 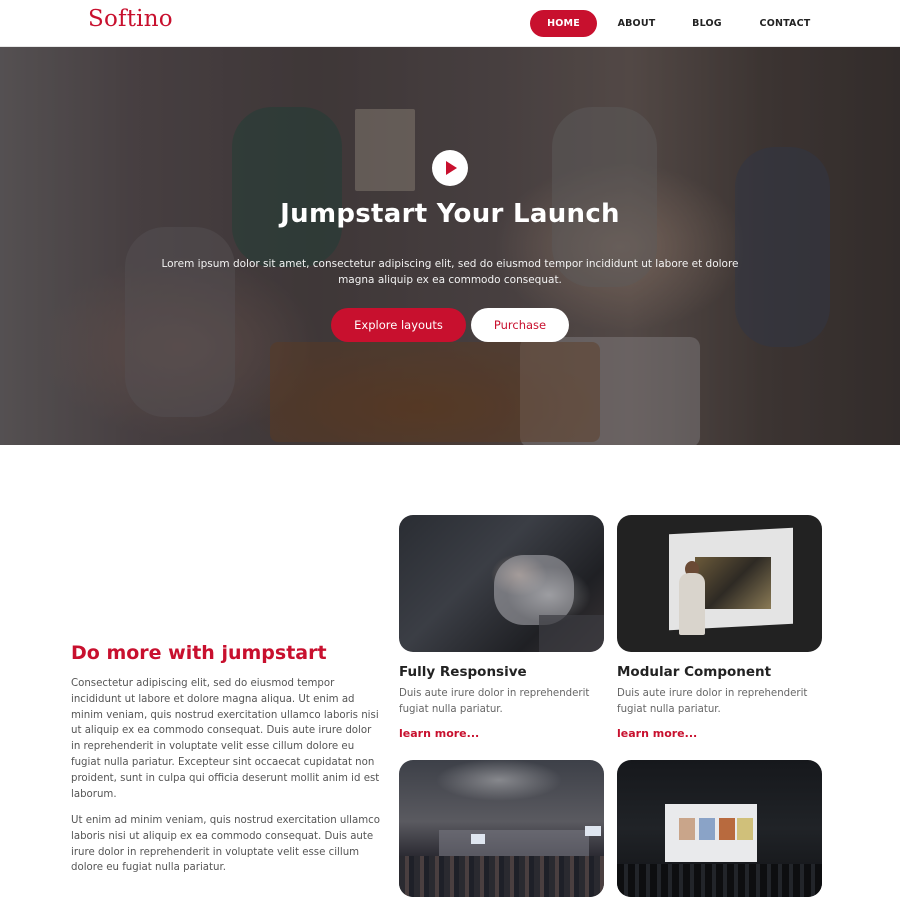 I want to click on nav-item-contact: CONTACT, so click(x=785, y=23).